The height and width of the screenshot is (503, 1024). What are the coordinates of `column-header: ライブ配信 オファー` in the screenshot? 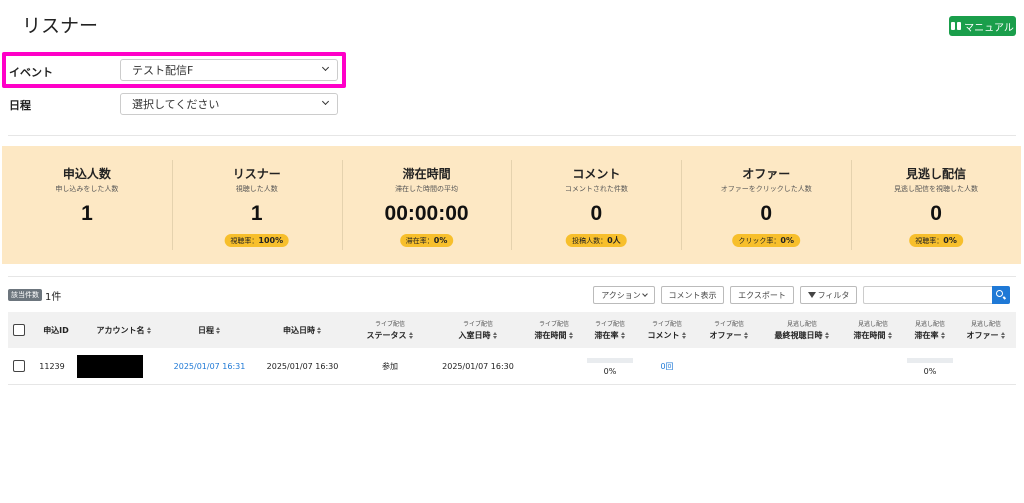 It's located at (729, 330).